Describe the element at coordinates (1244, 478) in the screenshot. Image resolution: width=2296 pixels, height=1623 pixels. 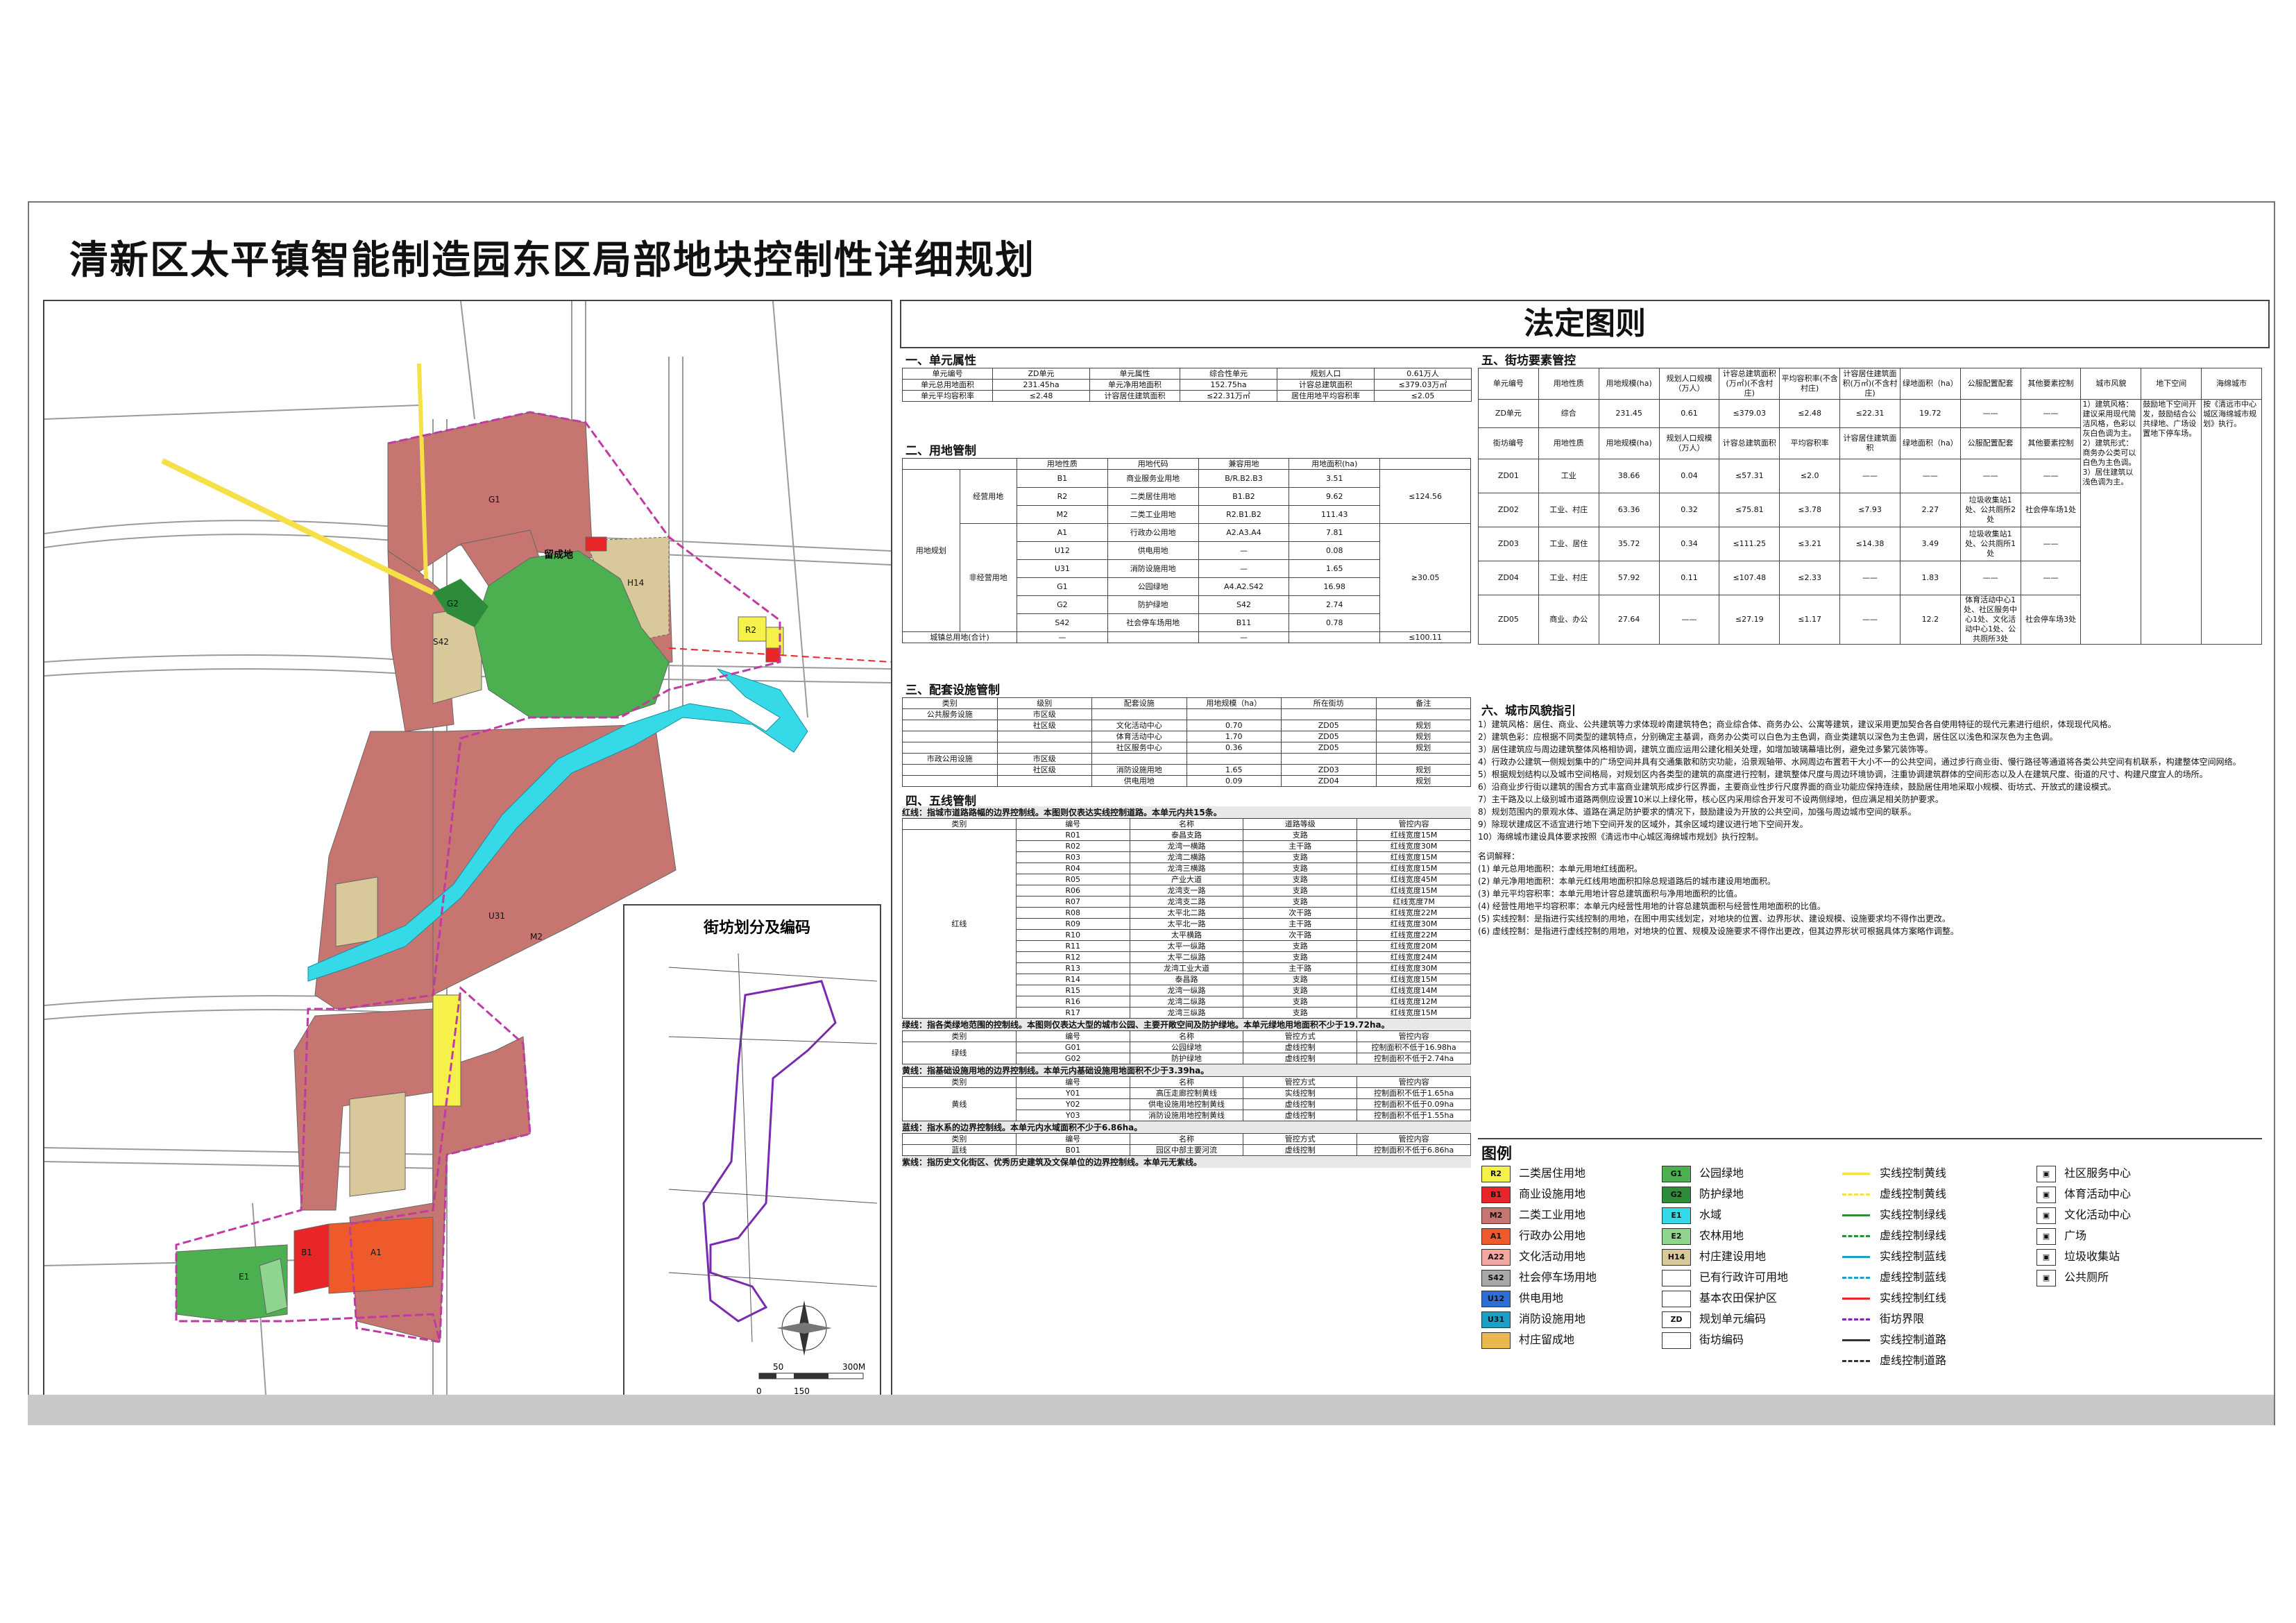
I see `cell: B/R.B2.B3` at that location.